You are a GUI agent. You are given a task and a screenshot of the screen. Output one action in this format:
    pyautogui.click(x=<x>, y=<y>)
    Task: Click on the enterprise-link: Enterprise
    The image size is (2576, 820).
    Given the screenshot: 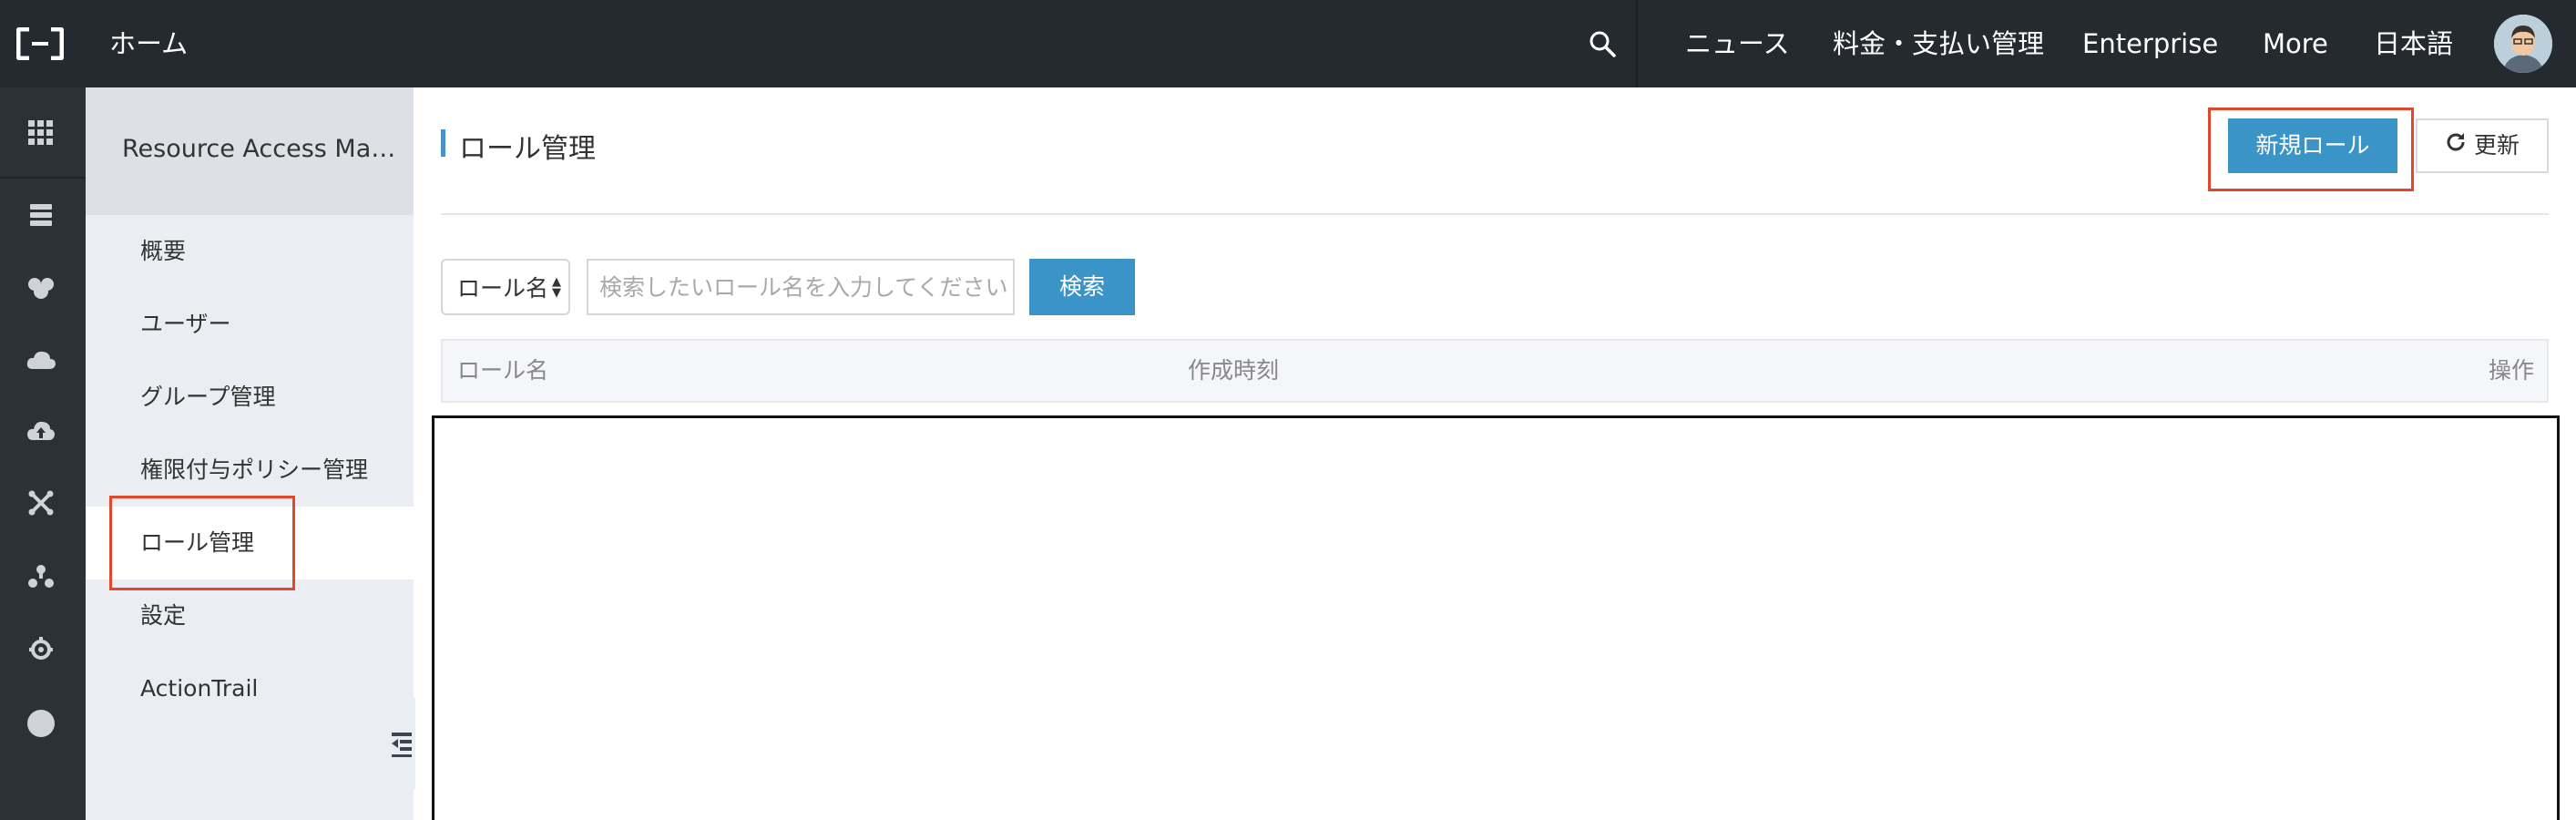 What is the action you would take?
    pyautogui.click(x=2150, y=44)
    